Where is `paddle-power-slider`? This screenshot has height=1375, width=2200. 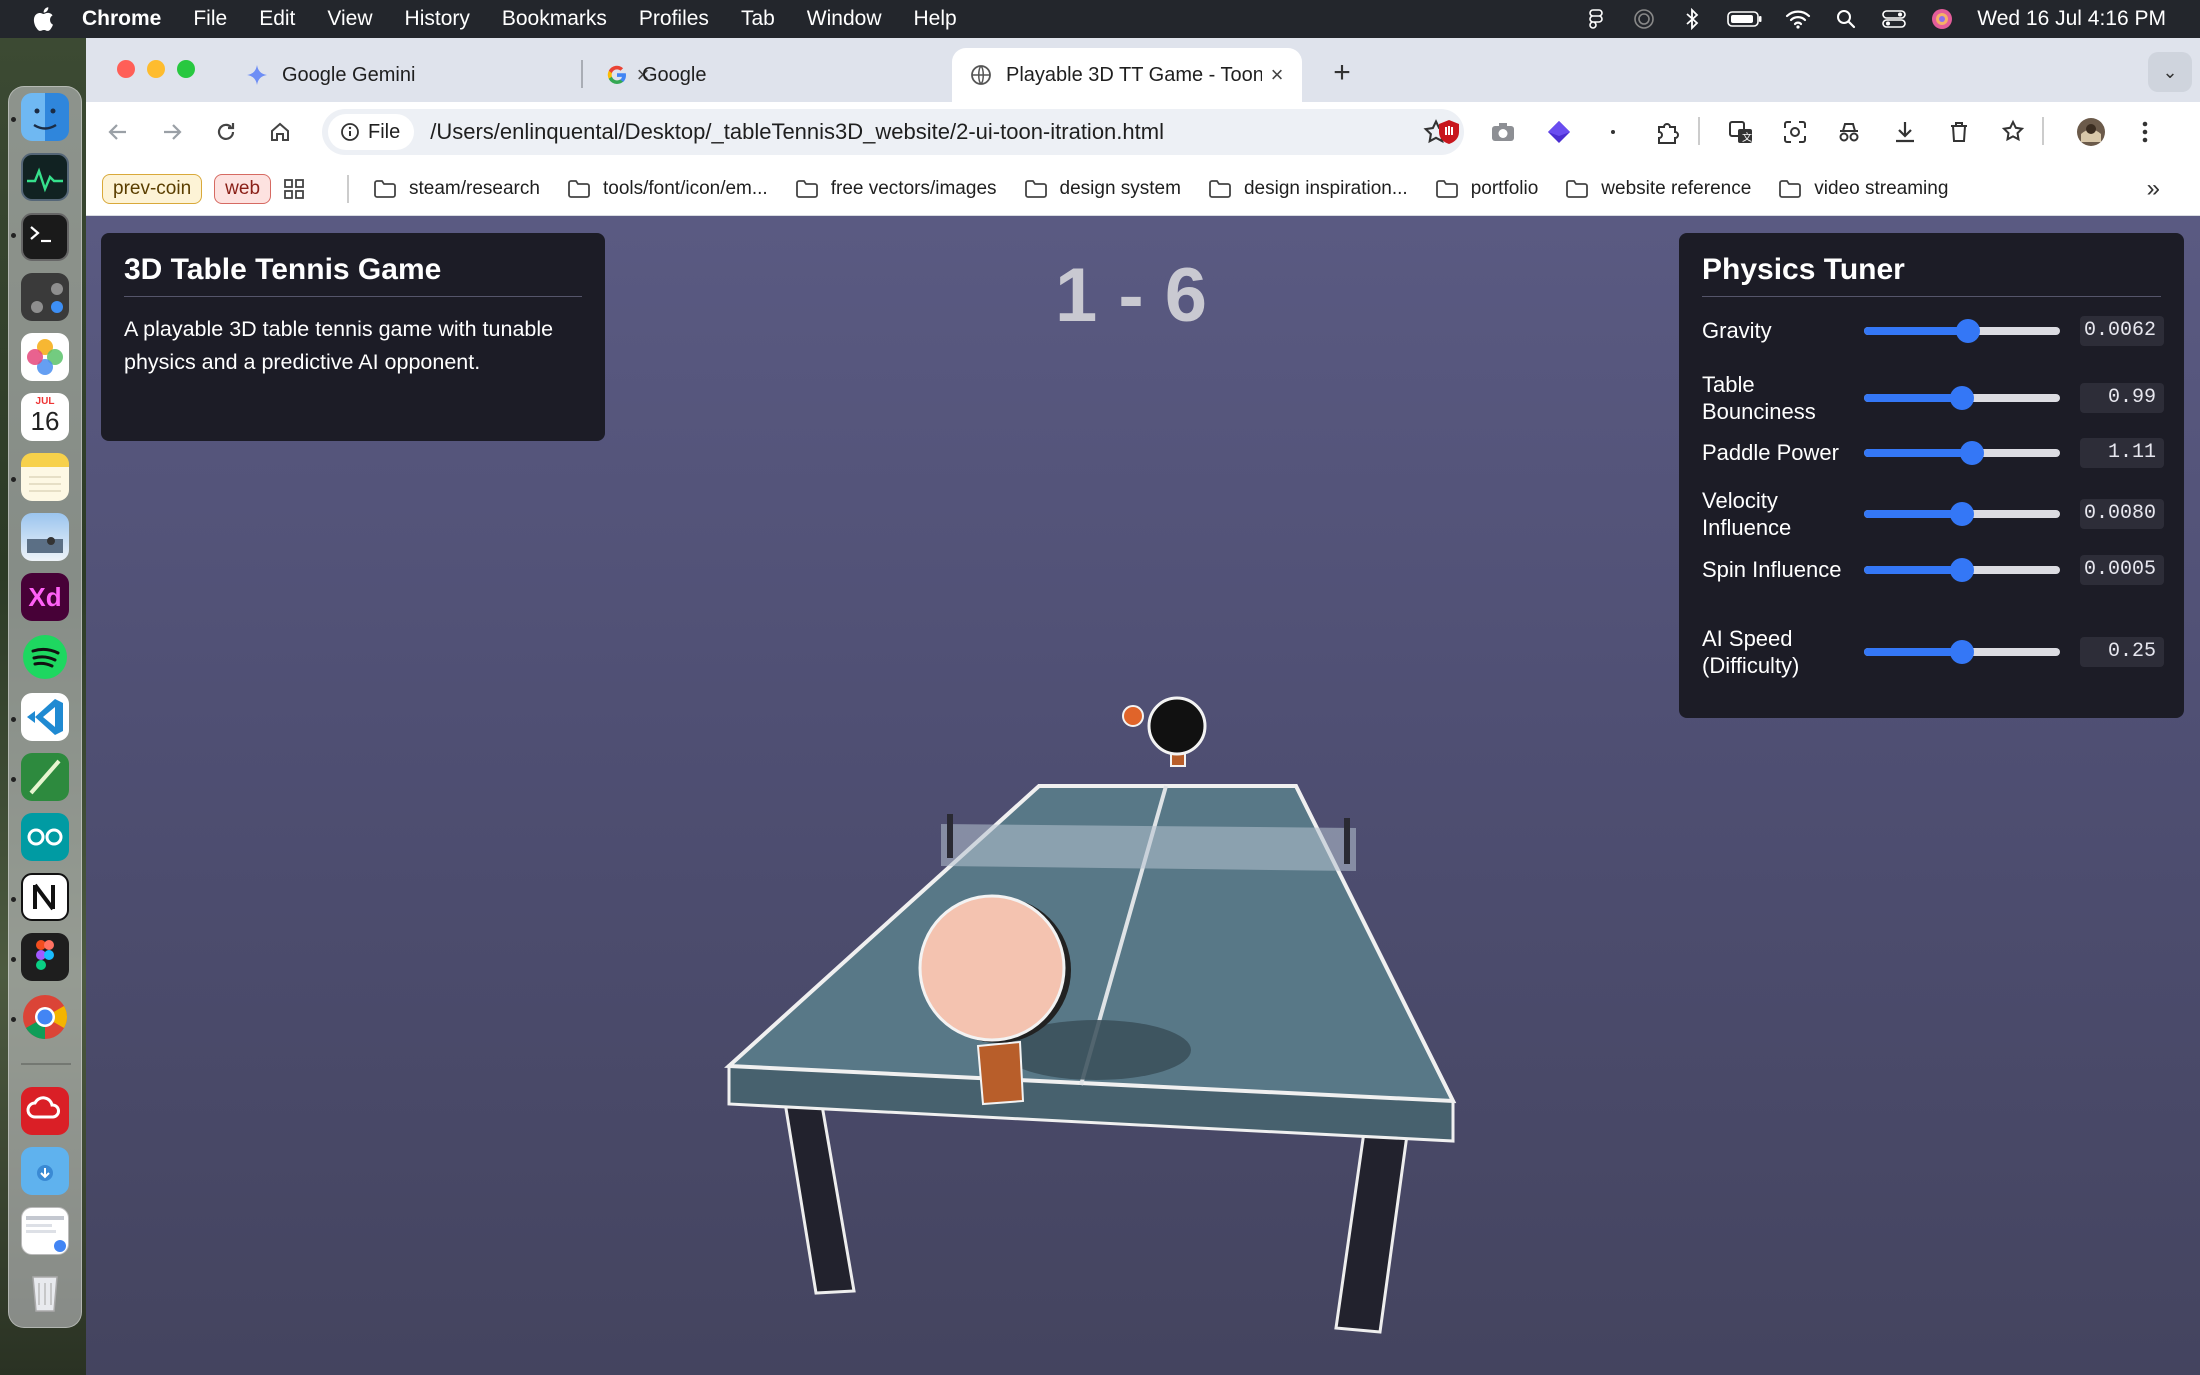 paddle-power-slider is located at coordinates (1962, 452).